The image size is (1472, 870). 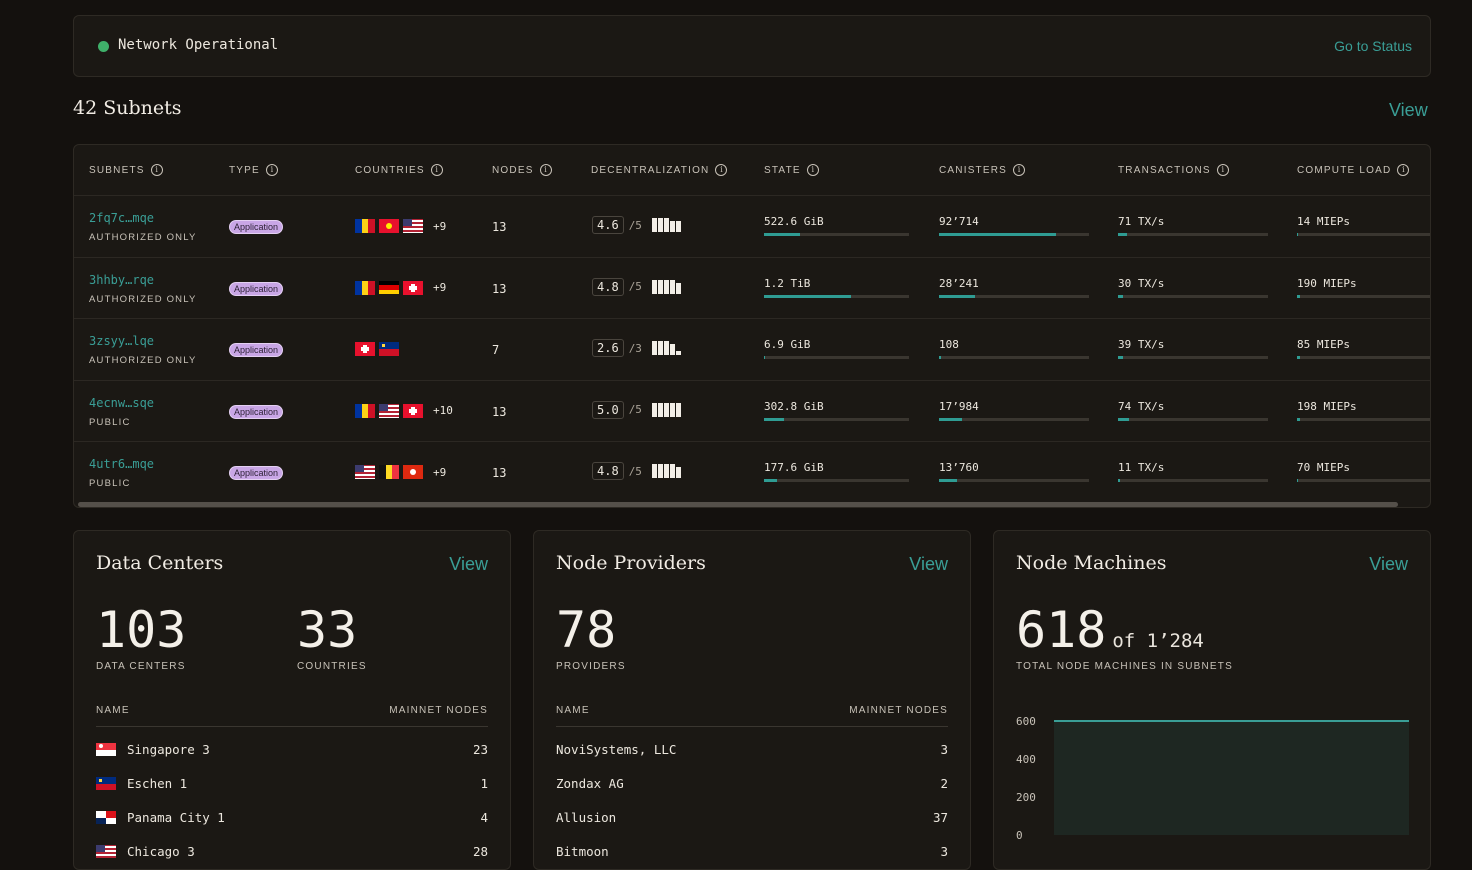 I want to click on compute-load-metric-fill, so click(x=1298, y=296).